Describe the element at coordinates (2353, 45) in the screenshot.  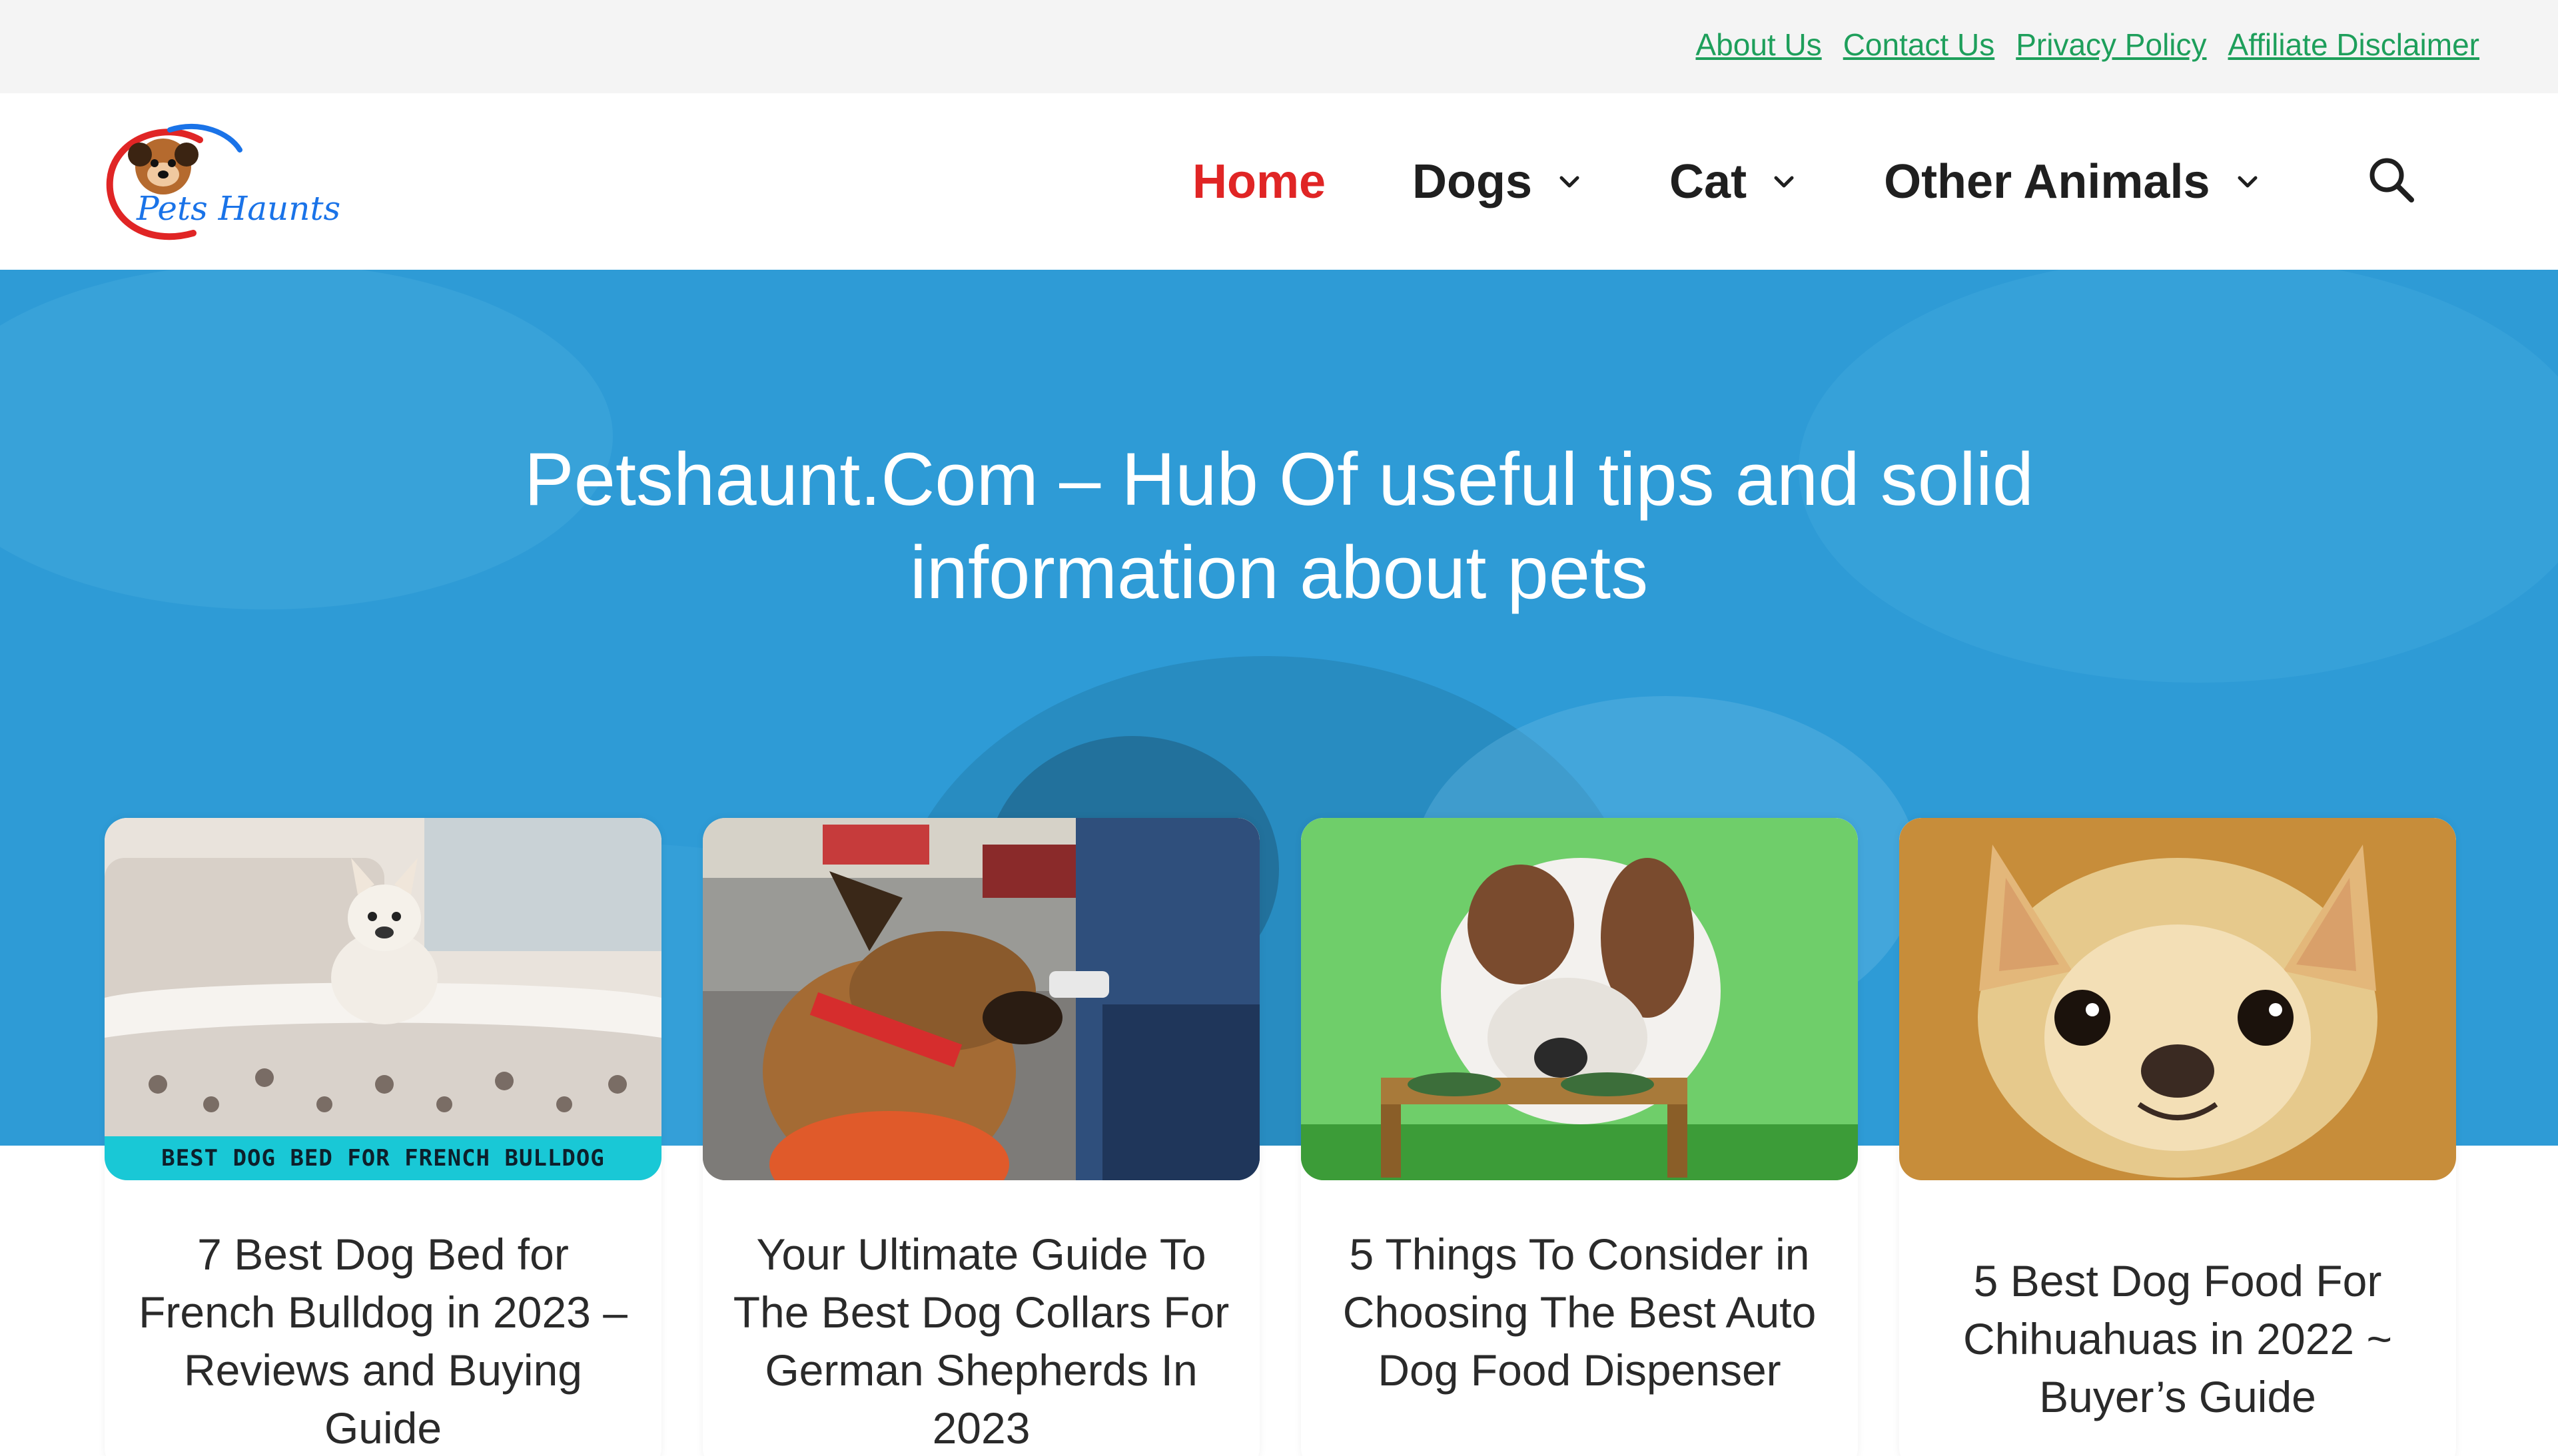
I see `affiliate-disclaimer-link: Affiliate Disclaimer` at that location.